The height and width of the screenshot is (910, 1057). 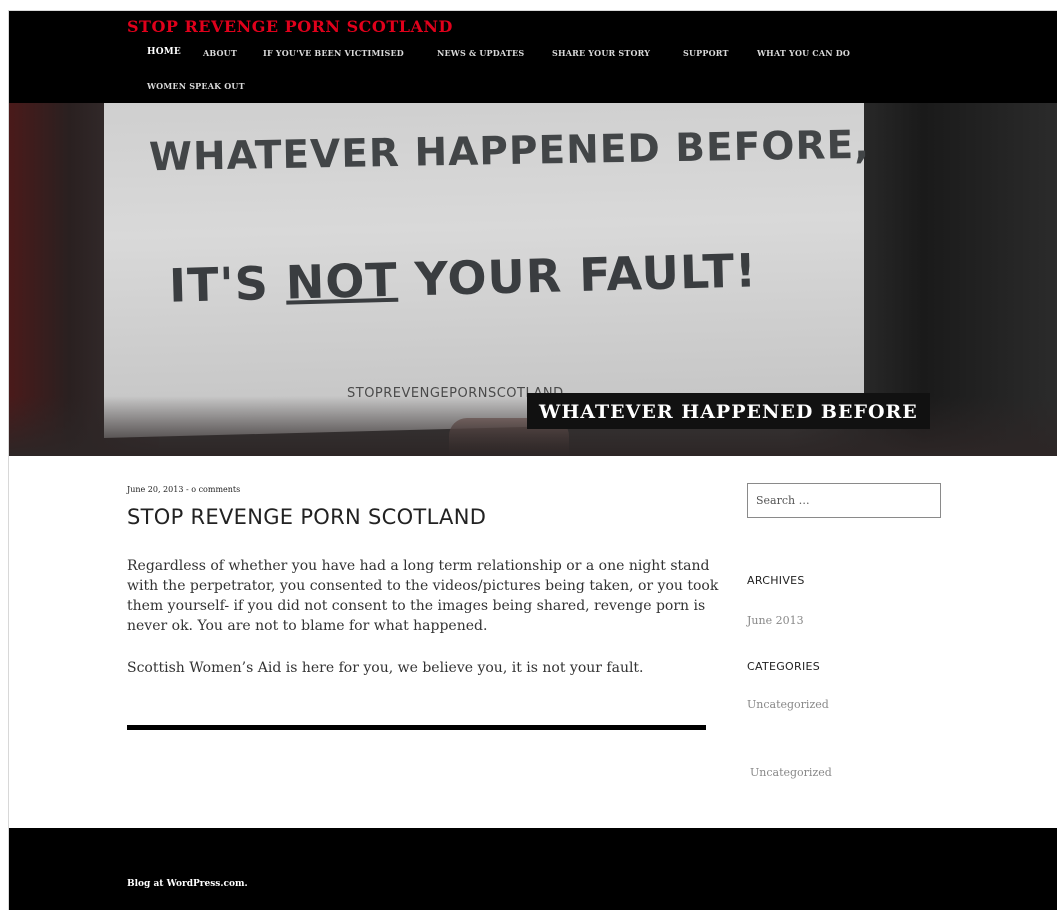 I want to click on sign-text-post: YOUR FAULT!, so click(x=577, y=275).